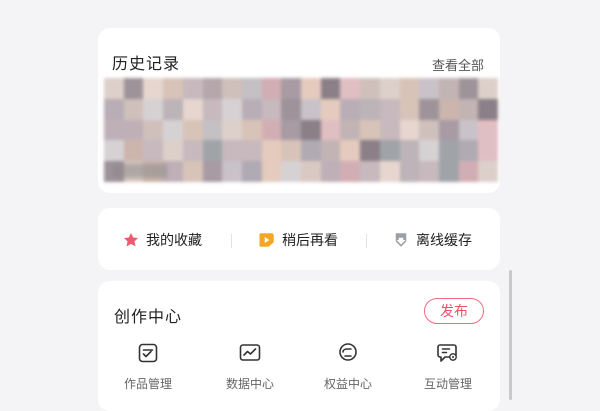 The image size is (600, 411). Describe the element at coordinates (454, 311) in the screenshot. I see `publish-button: 发布` at that location.